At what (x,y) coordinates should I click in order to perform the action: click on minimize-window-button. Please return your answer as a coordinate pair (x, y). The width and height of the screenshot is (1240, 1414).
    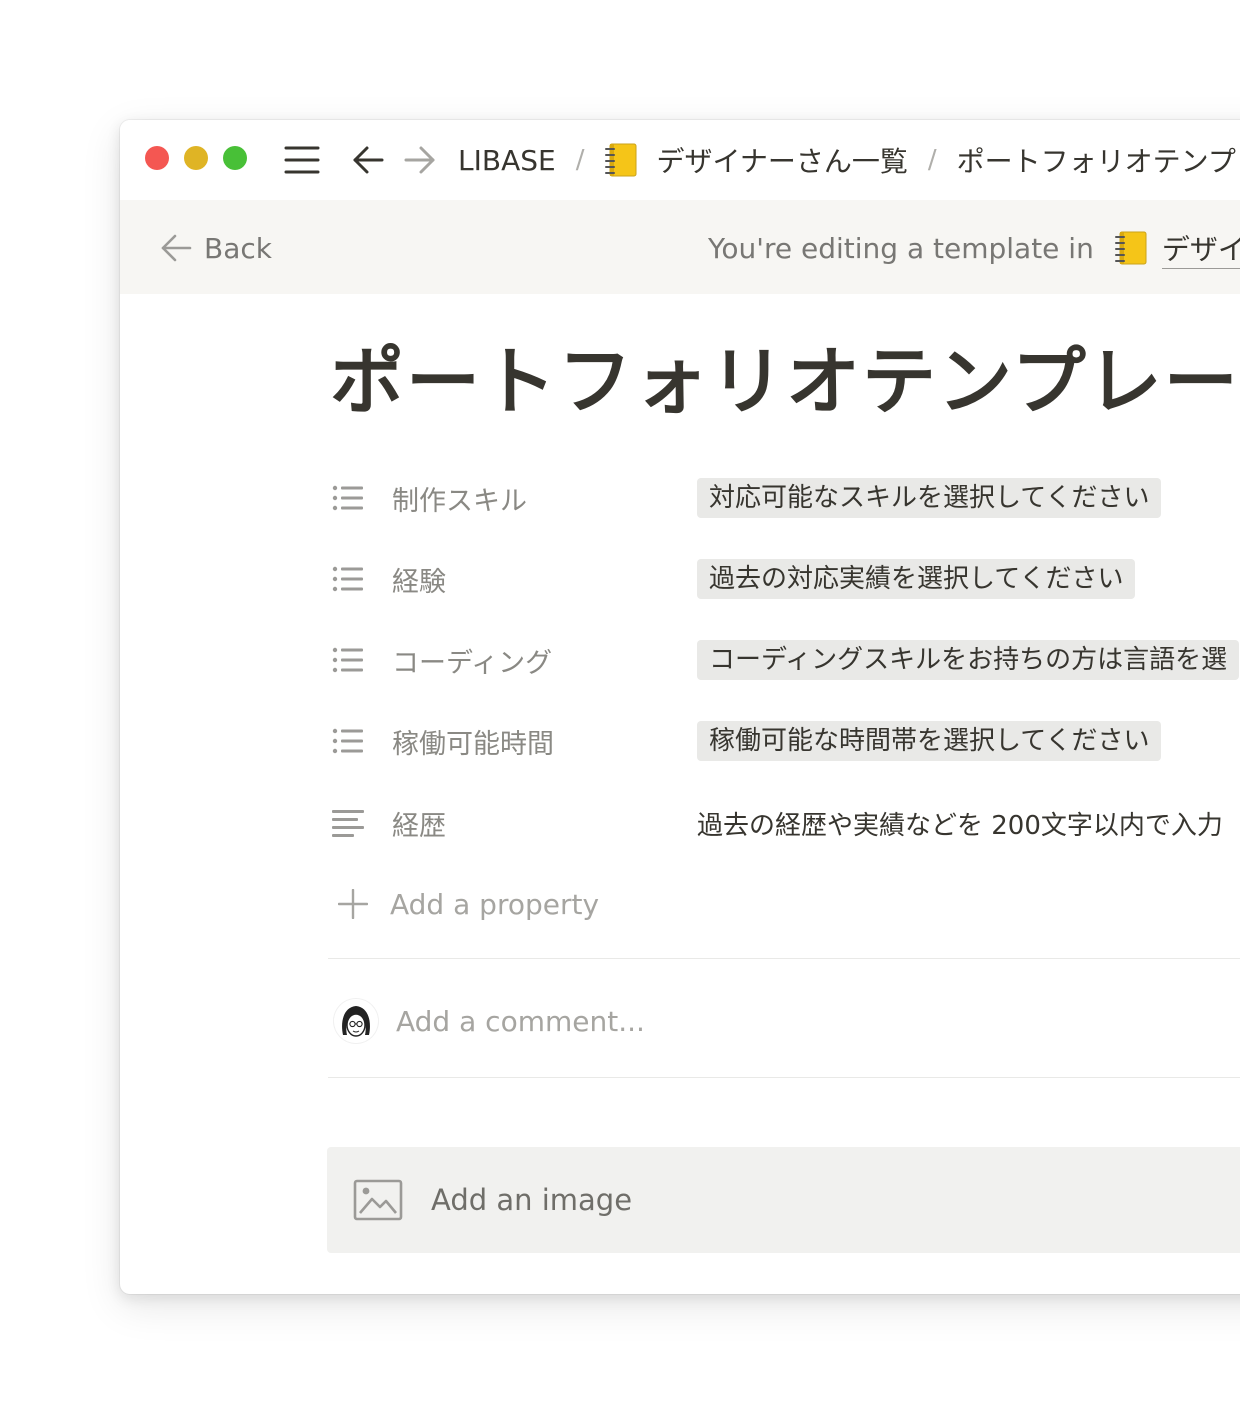
    Looking at the image, I should click on (196, 158).